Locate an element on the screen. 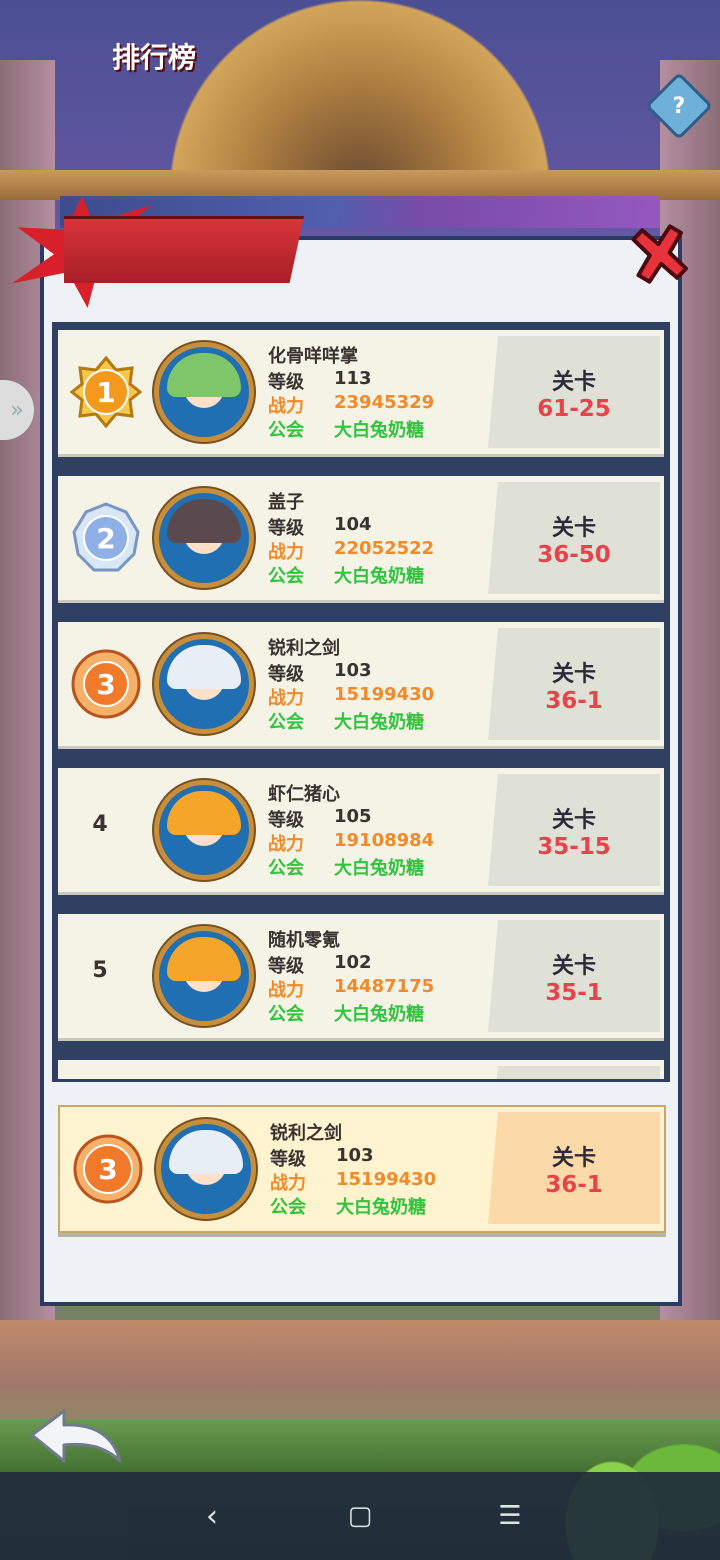 The height and width of the screenshot is (1560, 720). stage-box: 关卡 35-1 is located at coordinates (574, 976).